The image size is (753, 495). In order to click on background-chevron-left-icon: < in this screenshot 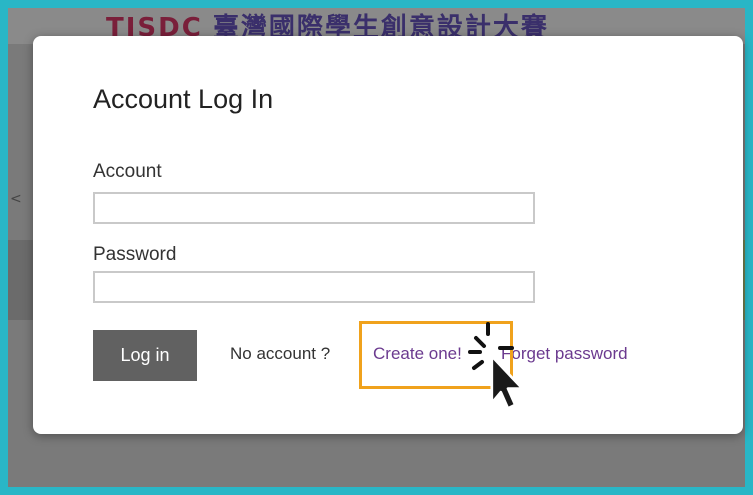, I will do `click(16, 199)`.